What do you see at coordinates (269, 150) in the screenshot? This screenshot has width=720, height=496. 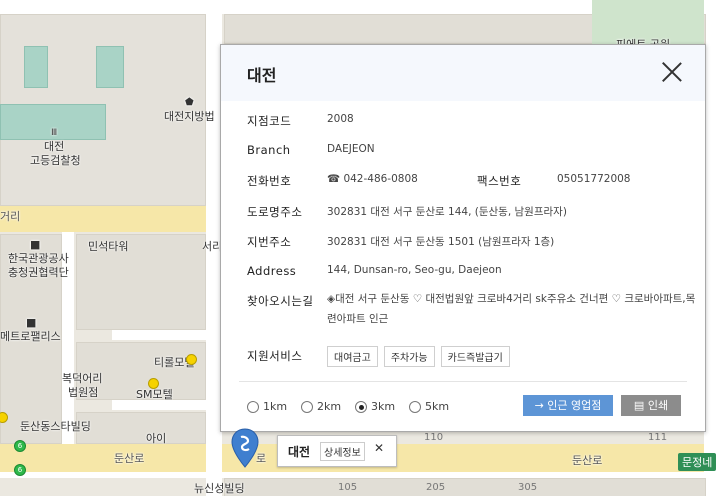 I see `branch-label: Branch` at bounding box center [269, 150].